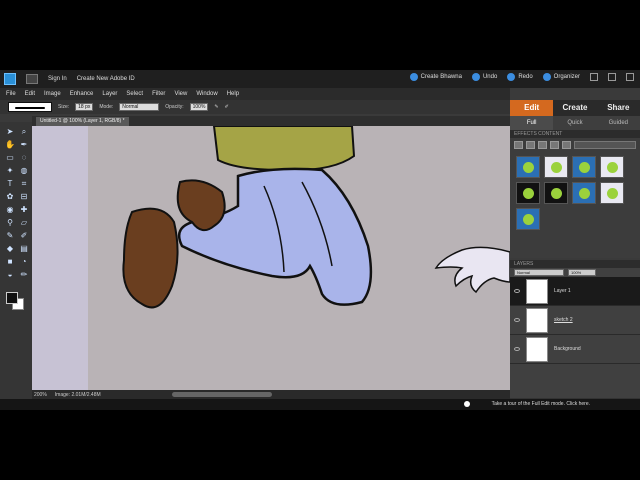  I want to click on layer-name: Background, so click(567, 349).